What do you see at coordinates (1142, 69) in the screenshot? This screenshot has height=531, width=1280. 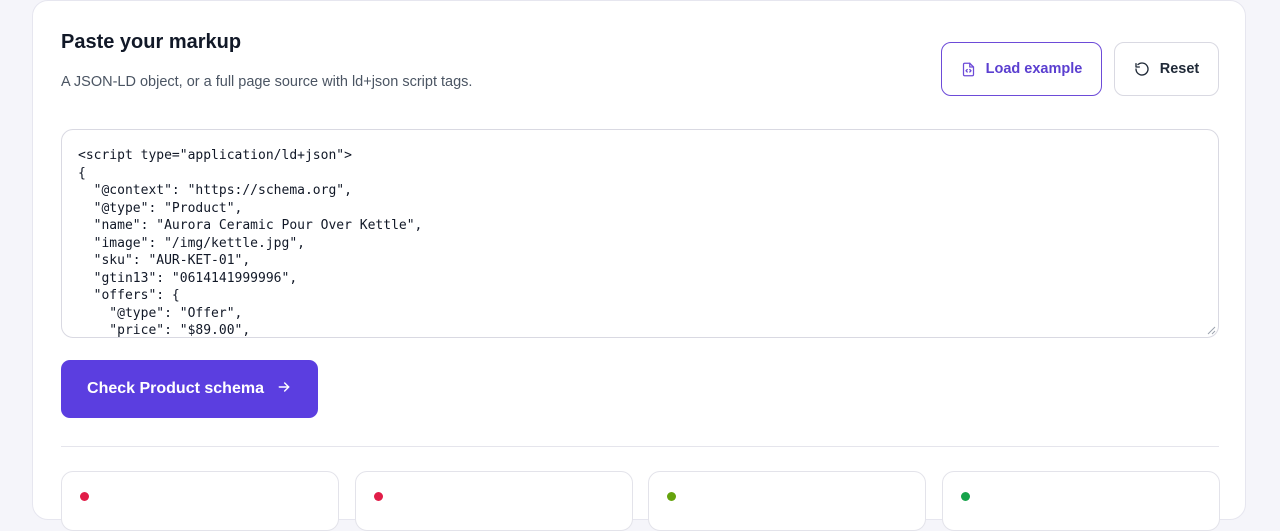 I see `rotate-ccw-icon` at bounding box center [1142, 69].